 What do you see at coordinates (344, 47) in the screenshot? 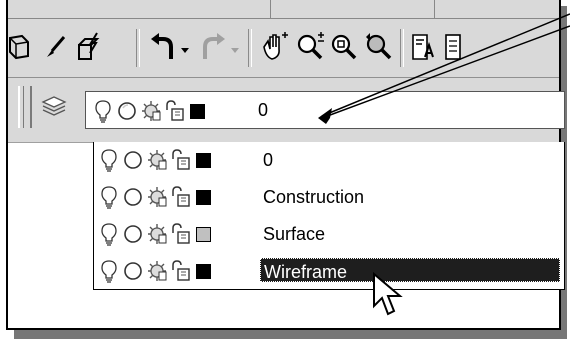
I see `zoom-window-icon` at bounding box center [344, 47].